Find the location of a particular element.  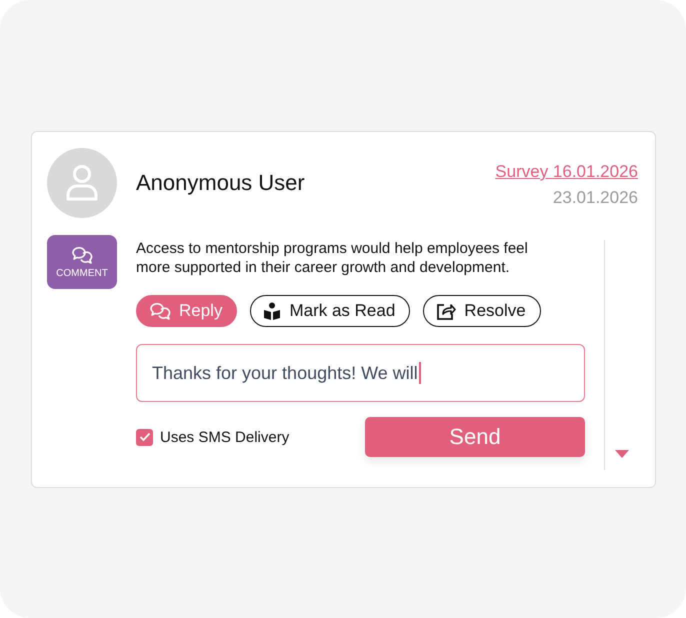

checkmark-icon is located at coordinates (144, 437).